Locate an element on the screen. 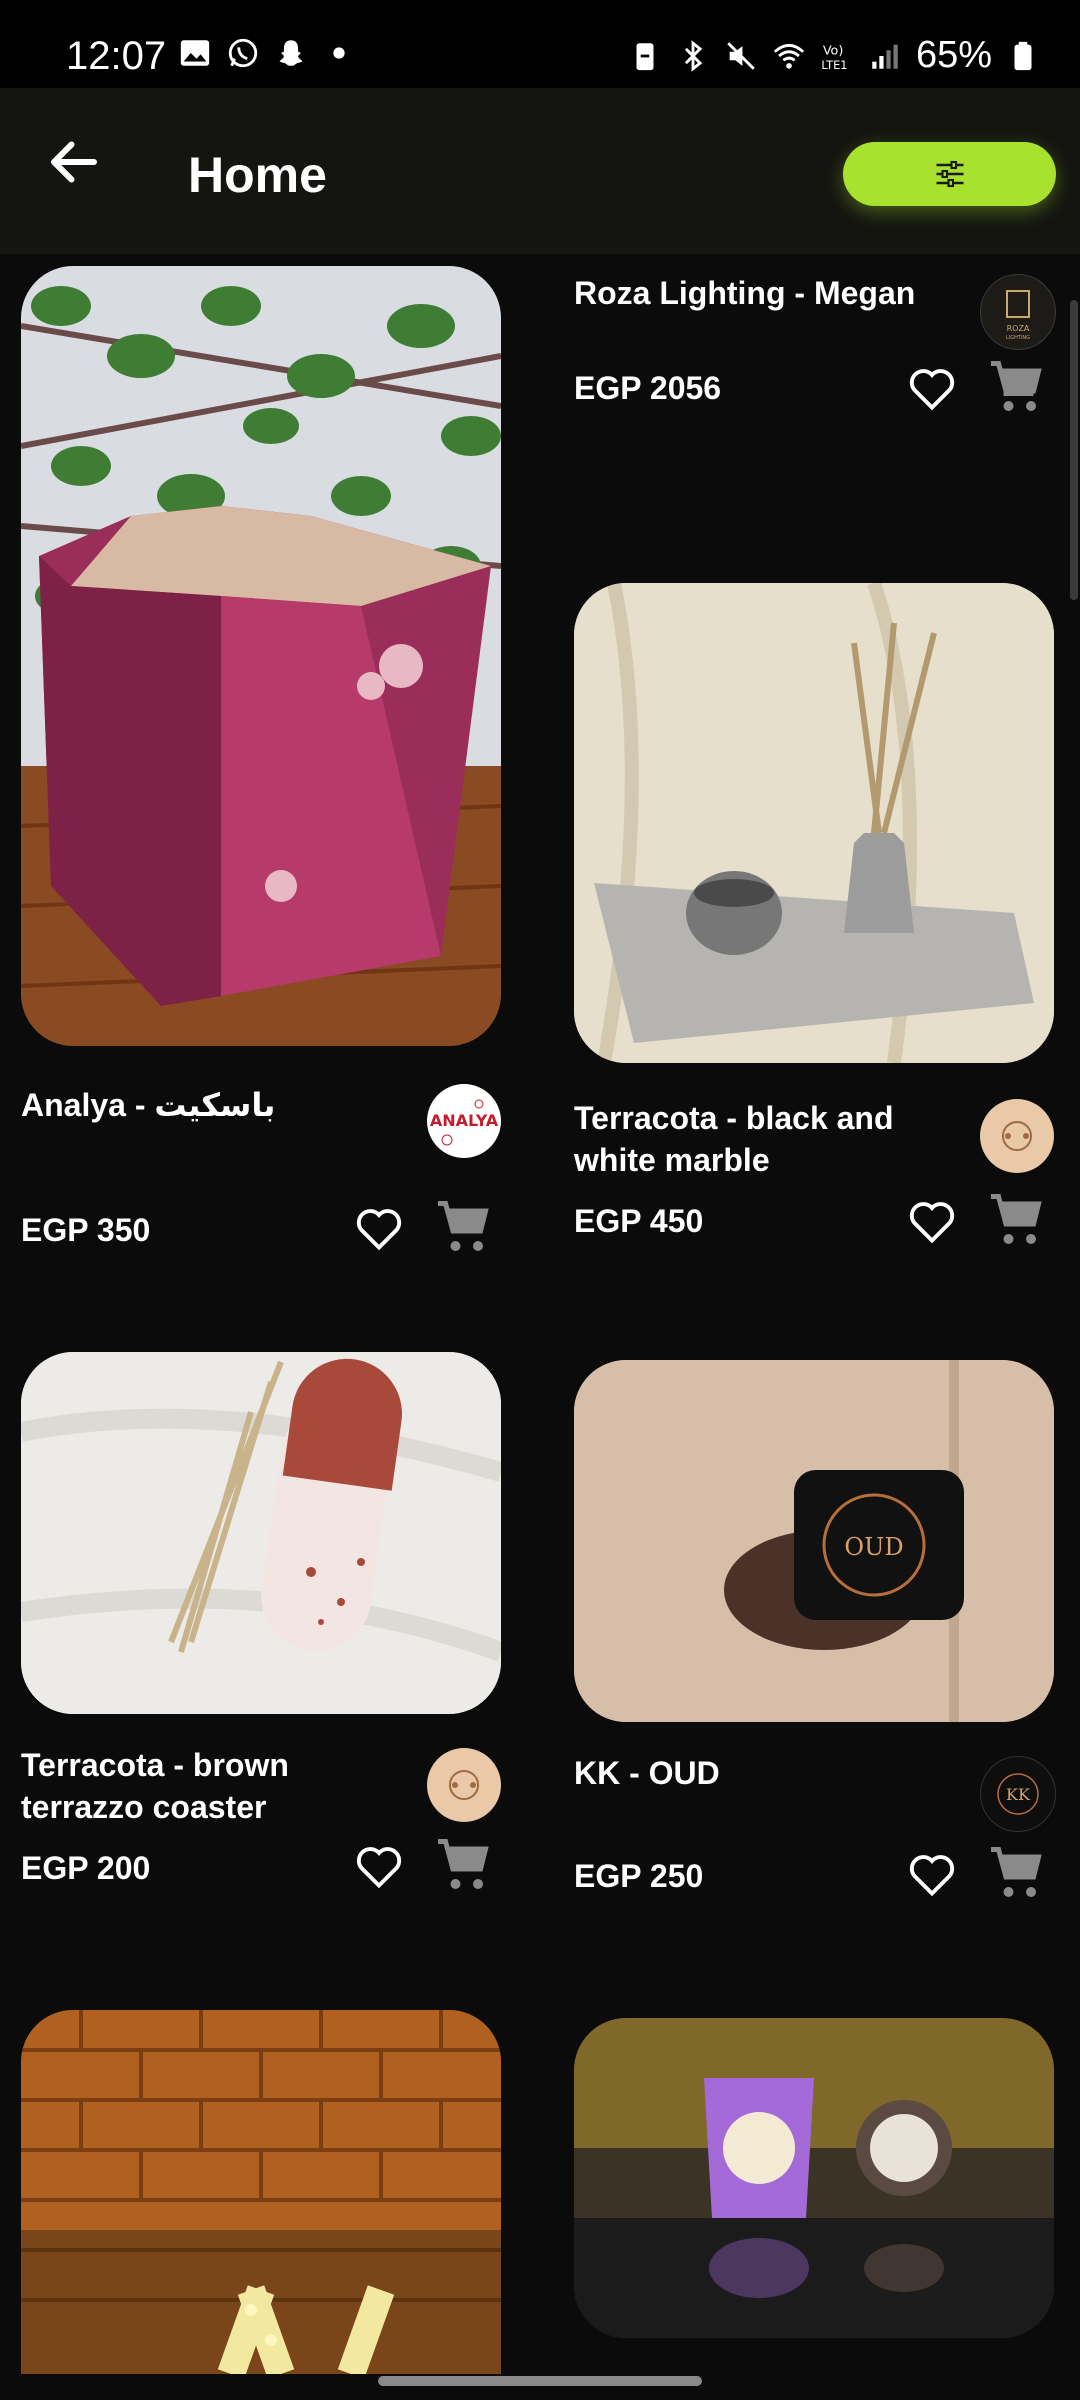 The height and width of the screenshot is (2400, 1080). kk-logo: KK is located at coordinates (1018, 1794).